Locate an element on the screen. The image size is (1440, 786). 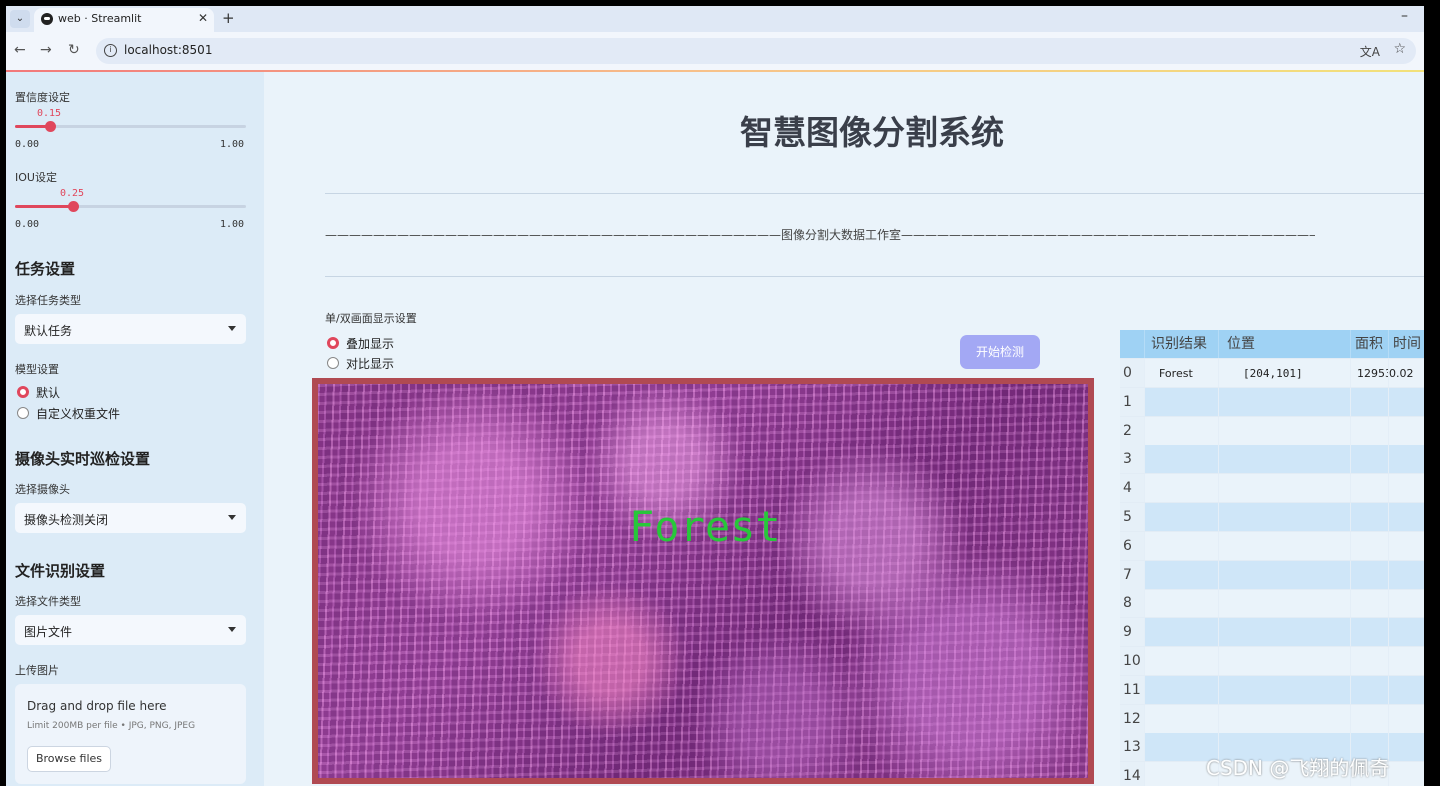
file-type-select: 图片文件 is located at coordinates (130, 630).